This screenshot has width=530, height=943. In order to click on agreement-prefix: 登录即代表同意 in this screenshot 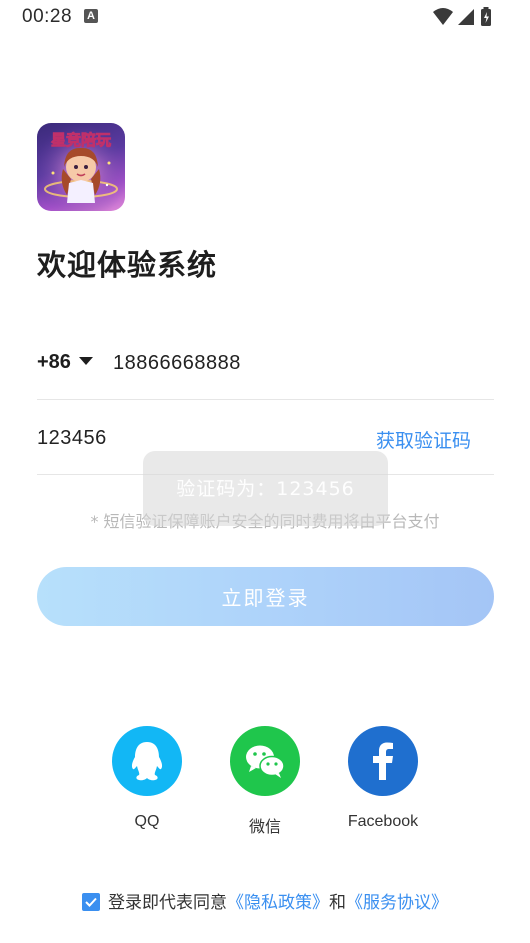, I will do `click(167, 903)`.